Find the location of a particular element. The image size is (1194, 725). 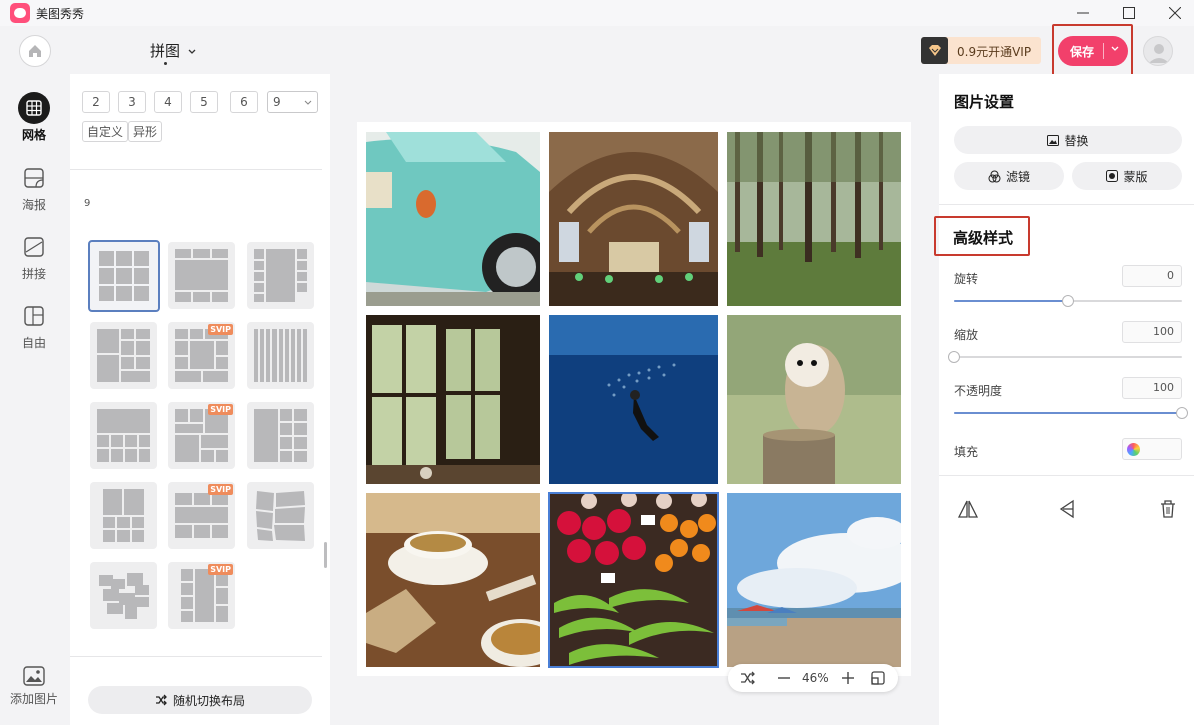

count-select: 9 is located at coordinates (292, 102).